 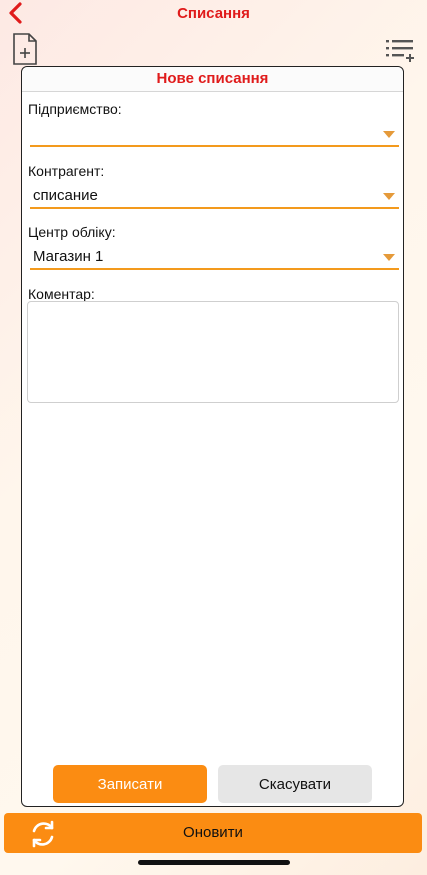 I want to click on save-button: Записати, so click(x=130, y=784).